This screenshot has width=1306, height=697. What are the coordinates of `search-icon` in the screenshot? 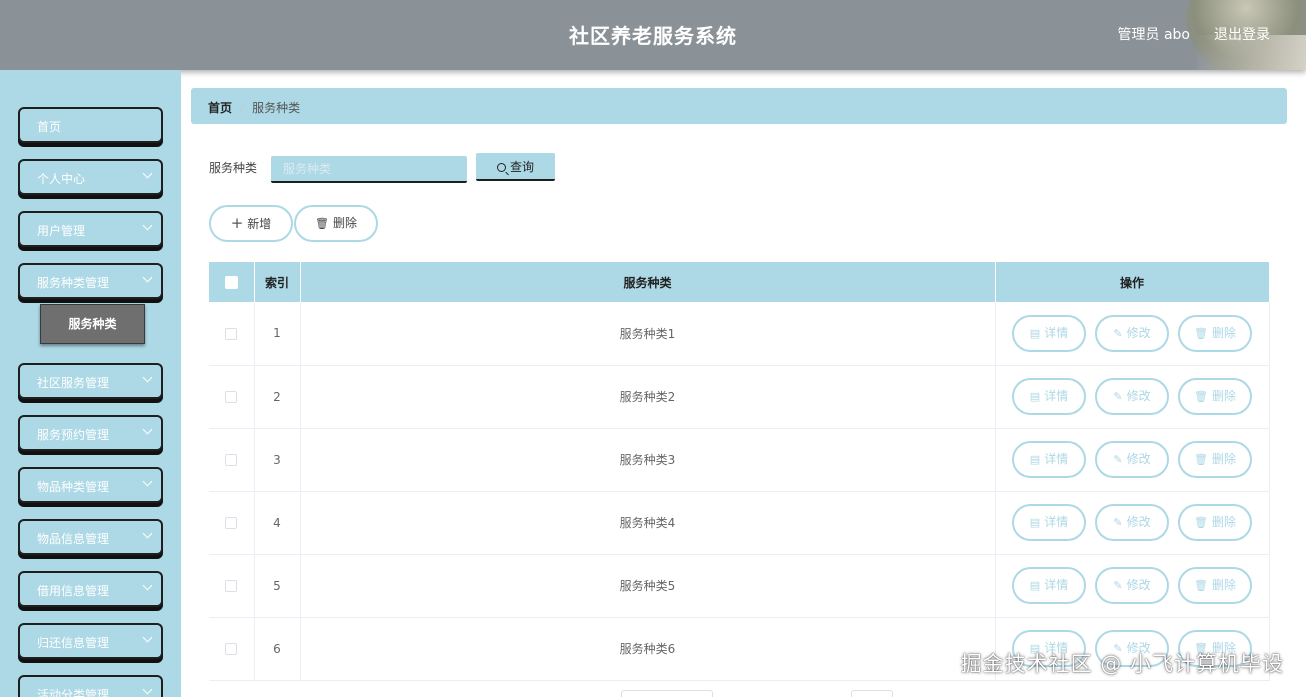 It's located at (501, 167).